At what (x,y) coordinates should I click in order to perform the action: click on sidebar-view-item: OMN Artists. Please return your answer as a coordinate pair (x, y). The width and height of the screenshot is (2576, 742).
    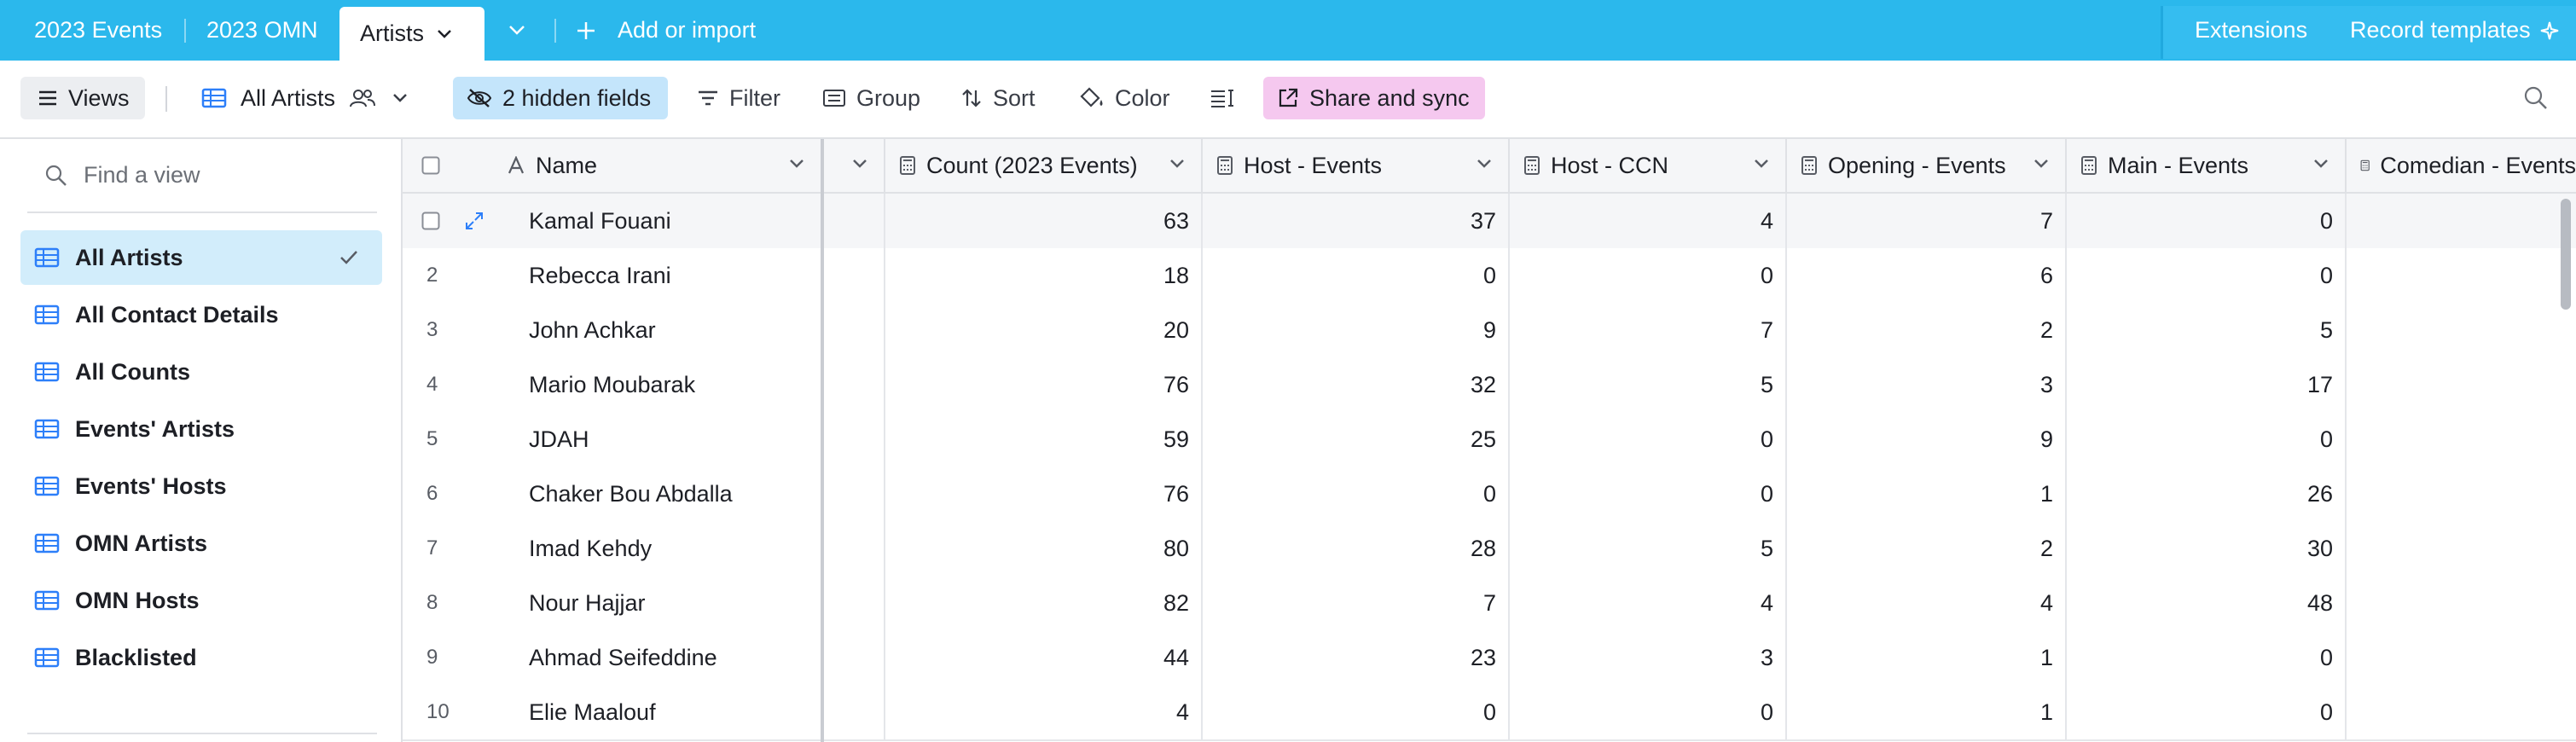
    Looking at the image, I should click on (201, 543).